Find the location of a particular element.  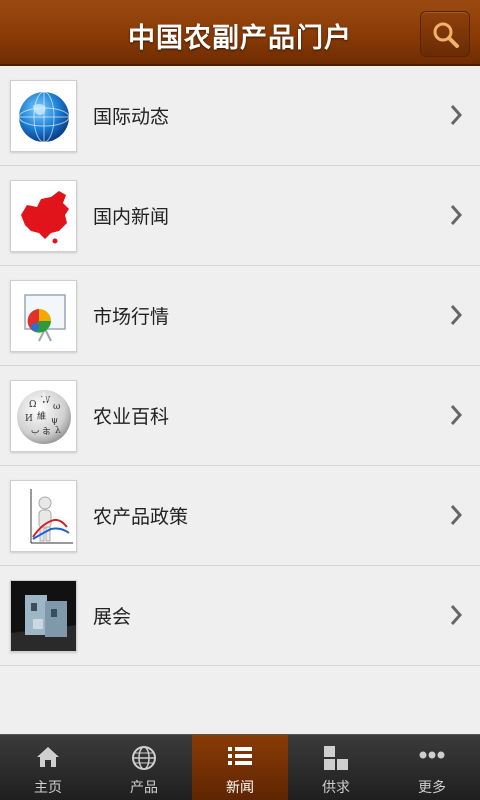

tab-supply-demand: 供求 is located at coordinates (336, 767).